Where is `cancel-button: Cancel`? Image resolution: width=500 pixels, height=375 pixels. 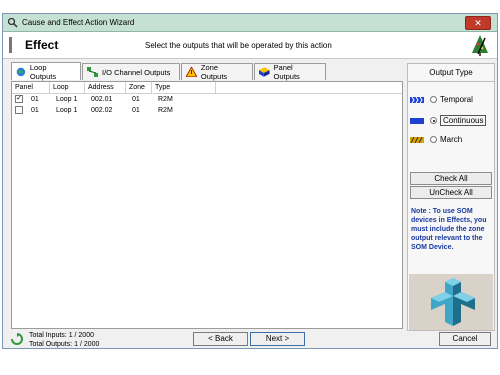
cancel-button: Cancel is located at coordinates (465, 339).